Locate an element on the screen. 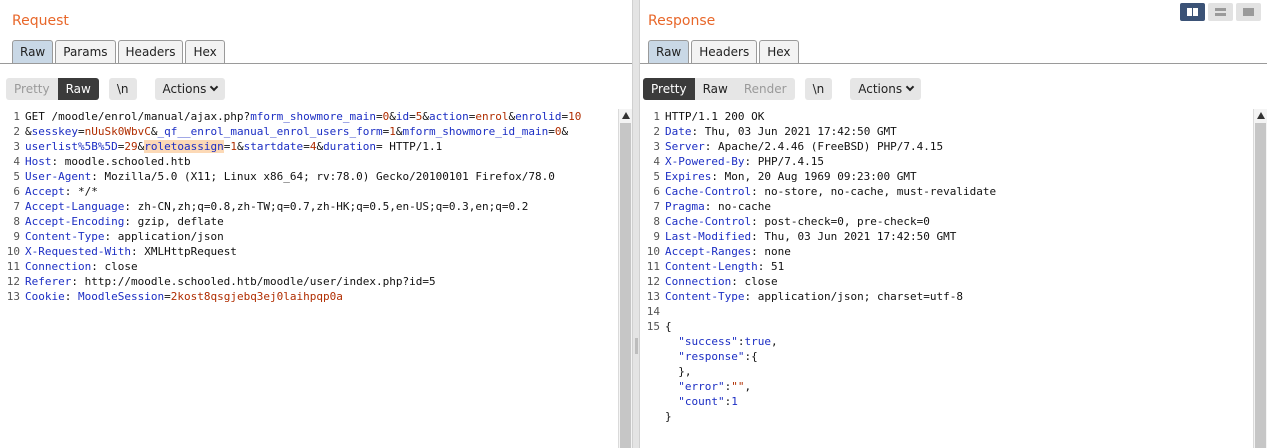  request-tab-hex: Hex is located at coordinates (205, 52).